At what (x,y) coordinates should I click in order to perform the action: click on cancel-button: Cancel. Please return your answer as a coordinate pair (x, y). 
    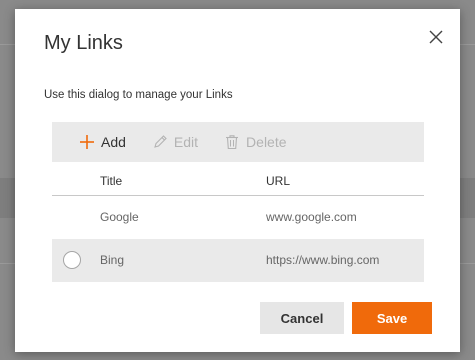
    Looking at the image, I should click on (302, 318).